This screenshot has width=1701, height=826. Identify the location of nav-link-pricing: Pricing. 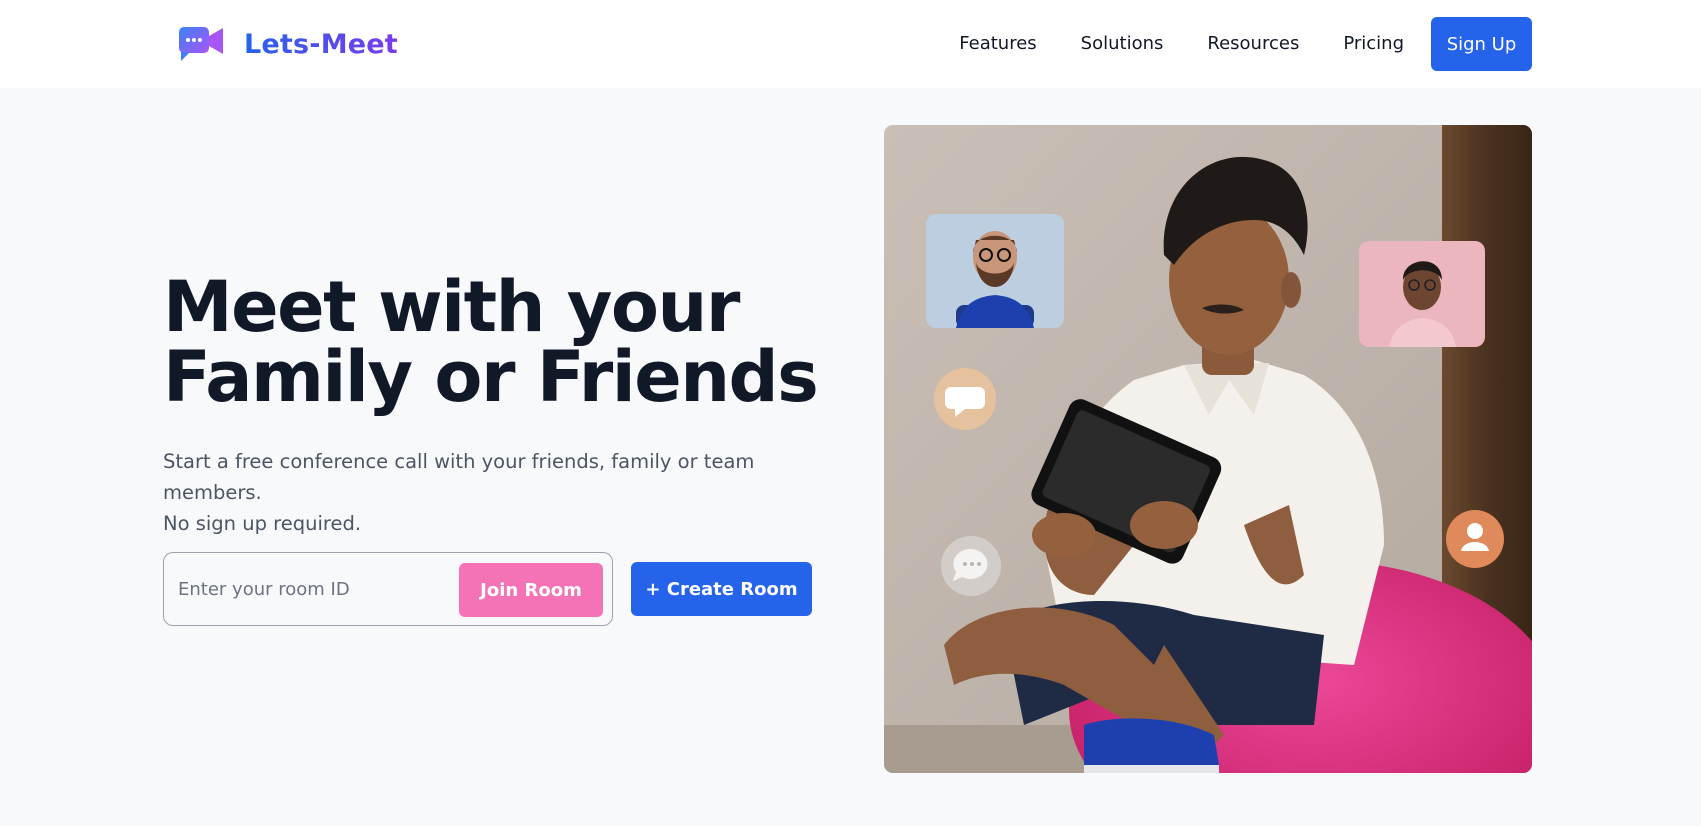
(1373, 44).